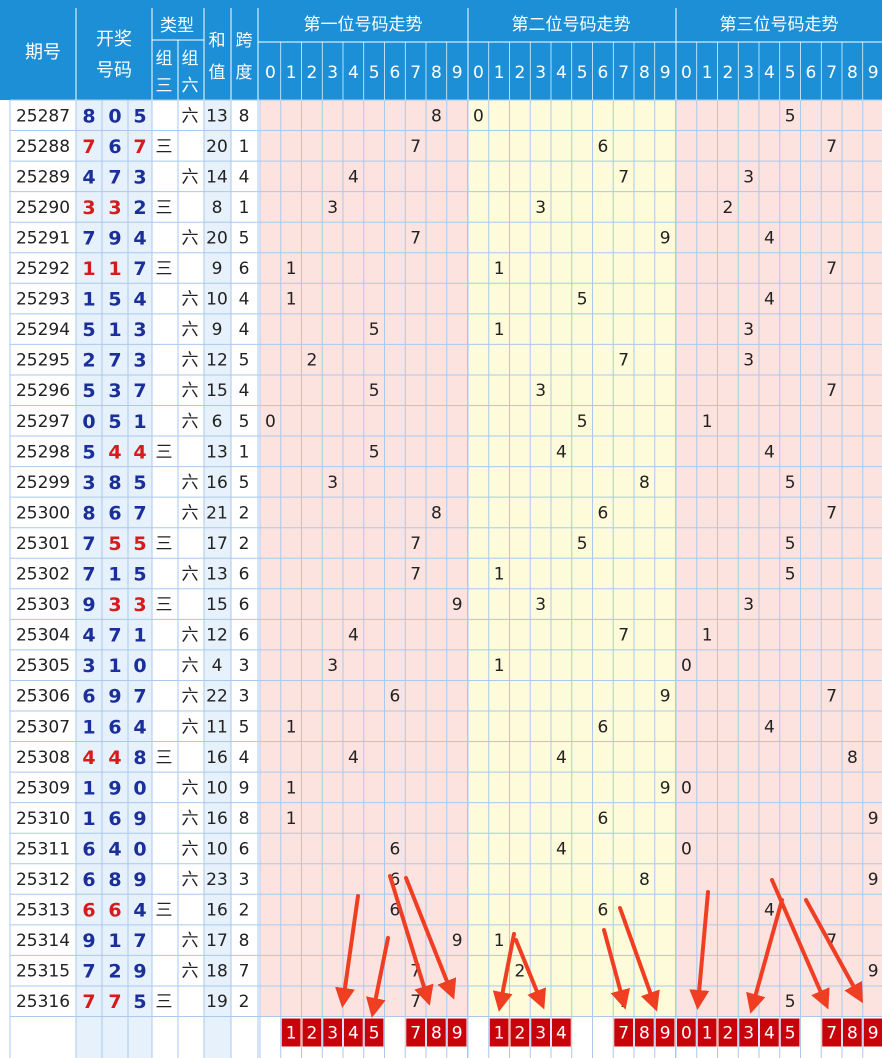 The height and width of the screenshot is (1058, 882). What do you see at coordinates (623, 177) in the screenshot?
I see `trend-value-pos2: 7` at bounding box center [623, 177].